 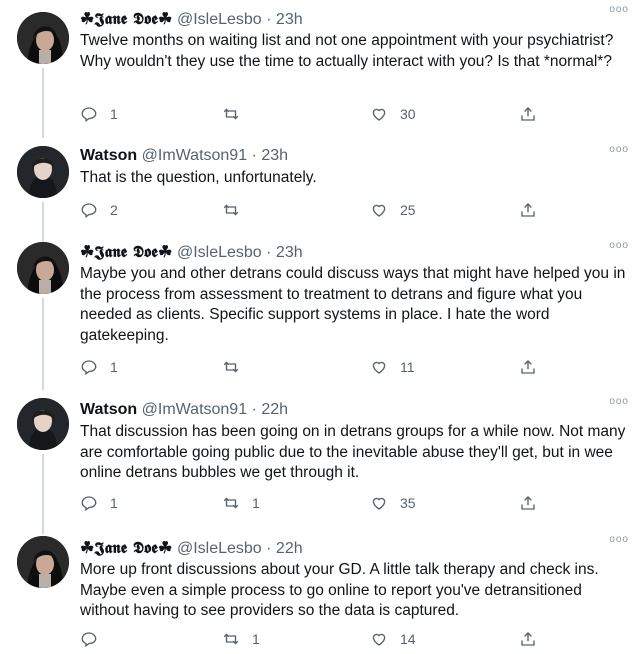 I want to click on tweet-actions: 1 14, so click(x=310, y=639).